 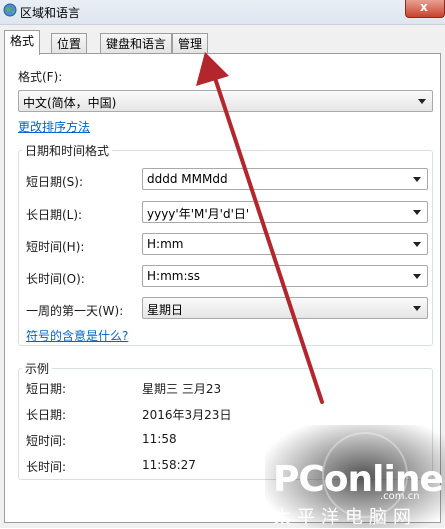 What do you see at coordinates (55, 247) in the screenshot?
I see `short-time-label: 短时间(H):` at bounding box center [55, 247].